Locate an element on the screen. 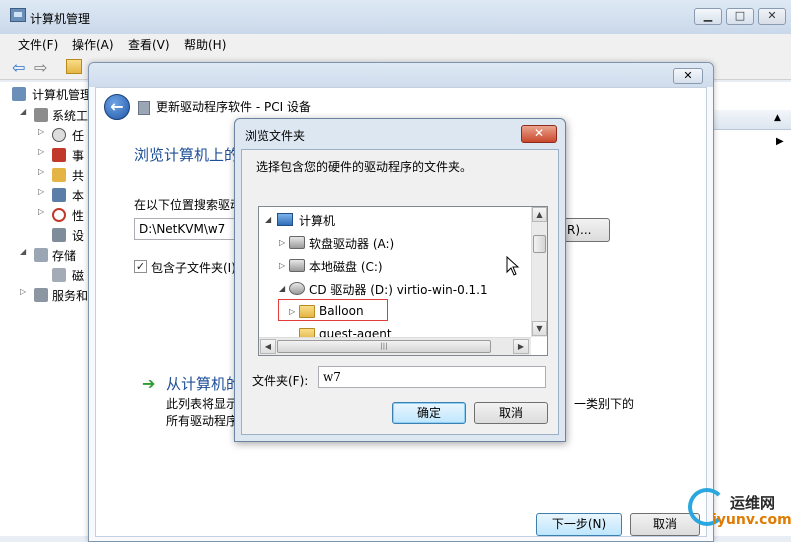 The height and width of the screenshot is (542, 791). tree-item-computer-management: 计算机管理 is located at coordinates (46, 94).